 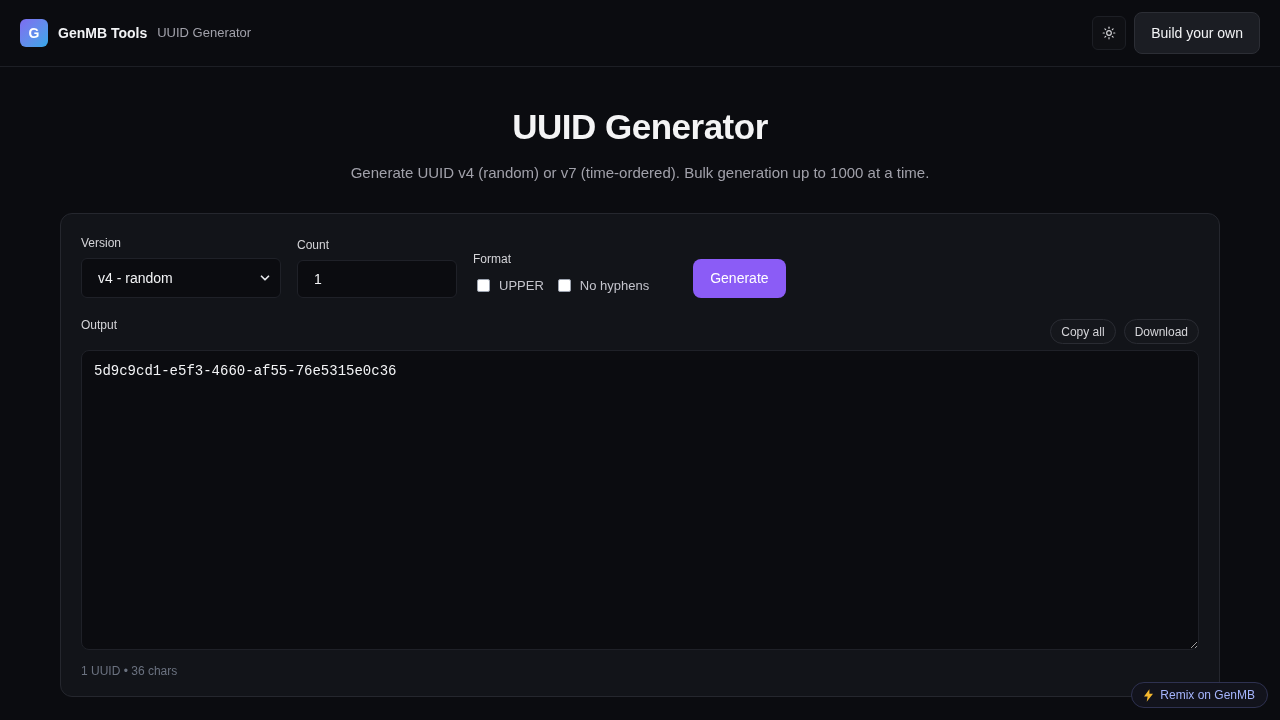 I want to click on format-label: Format, so click(x=492, y=259).